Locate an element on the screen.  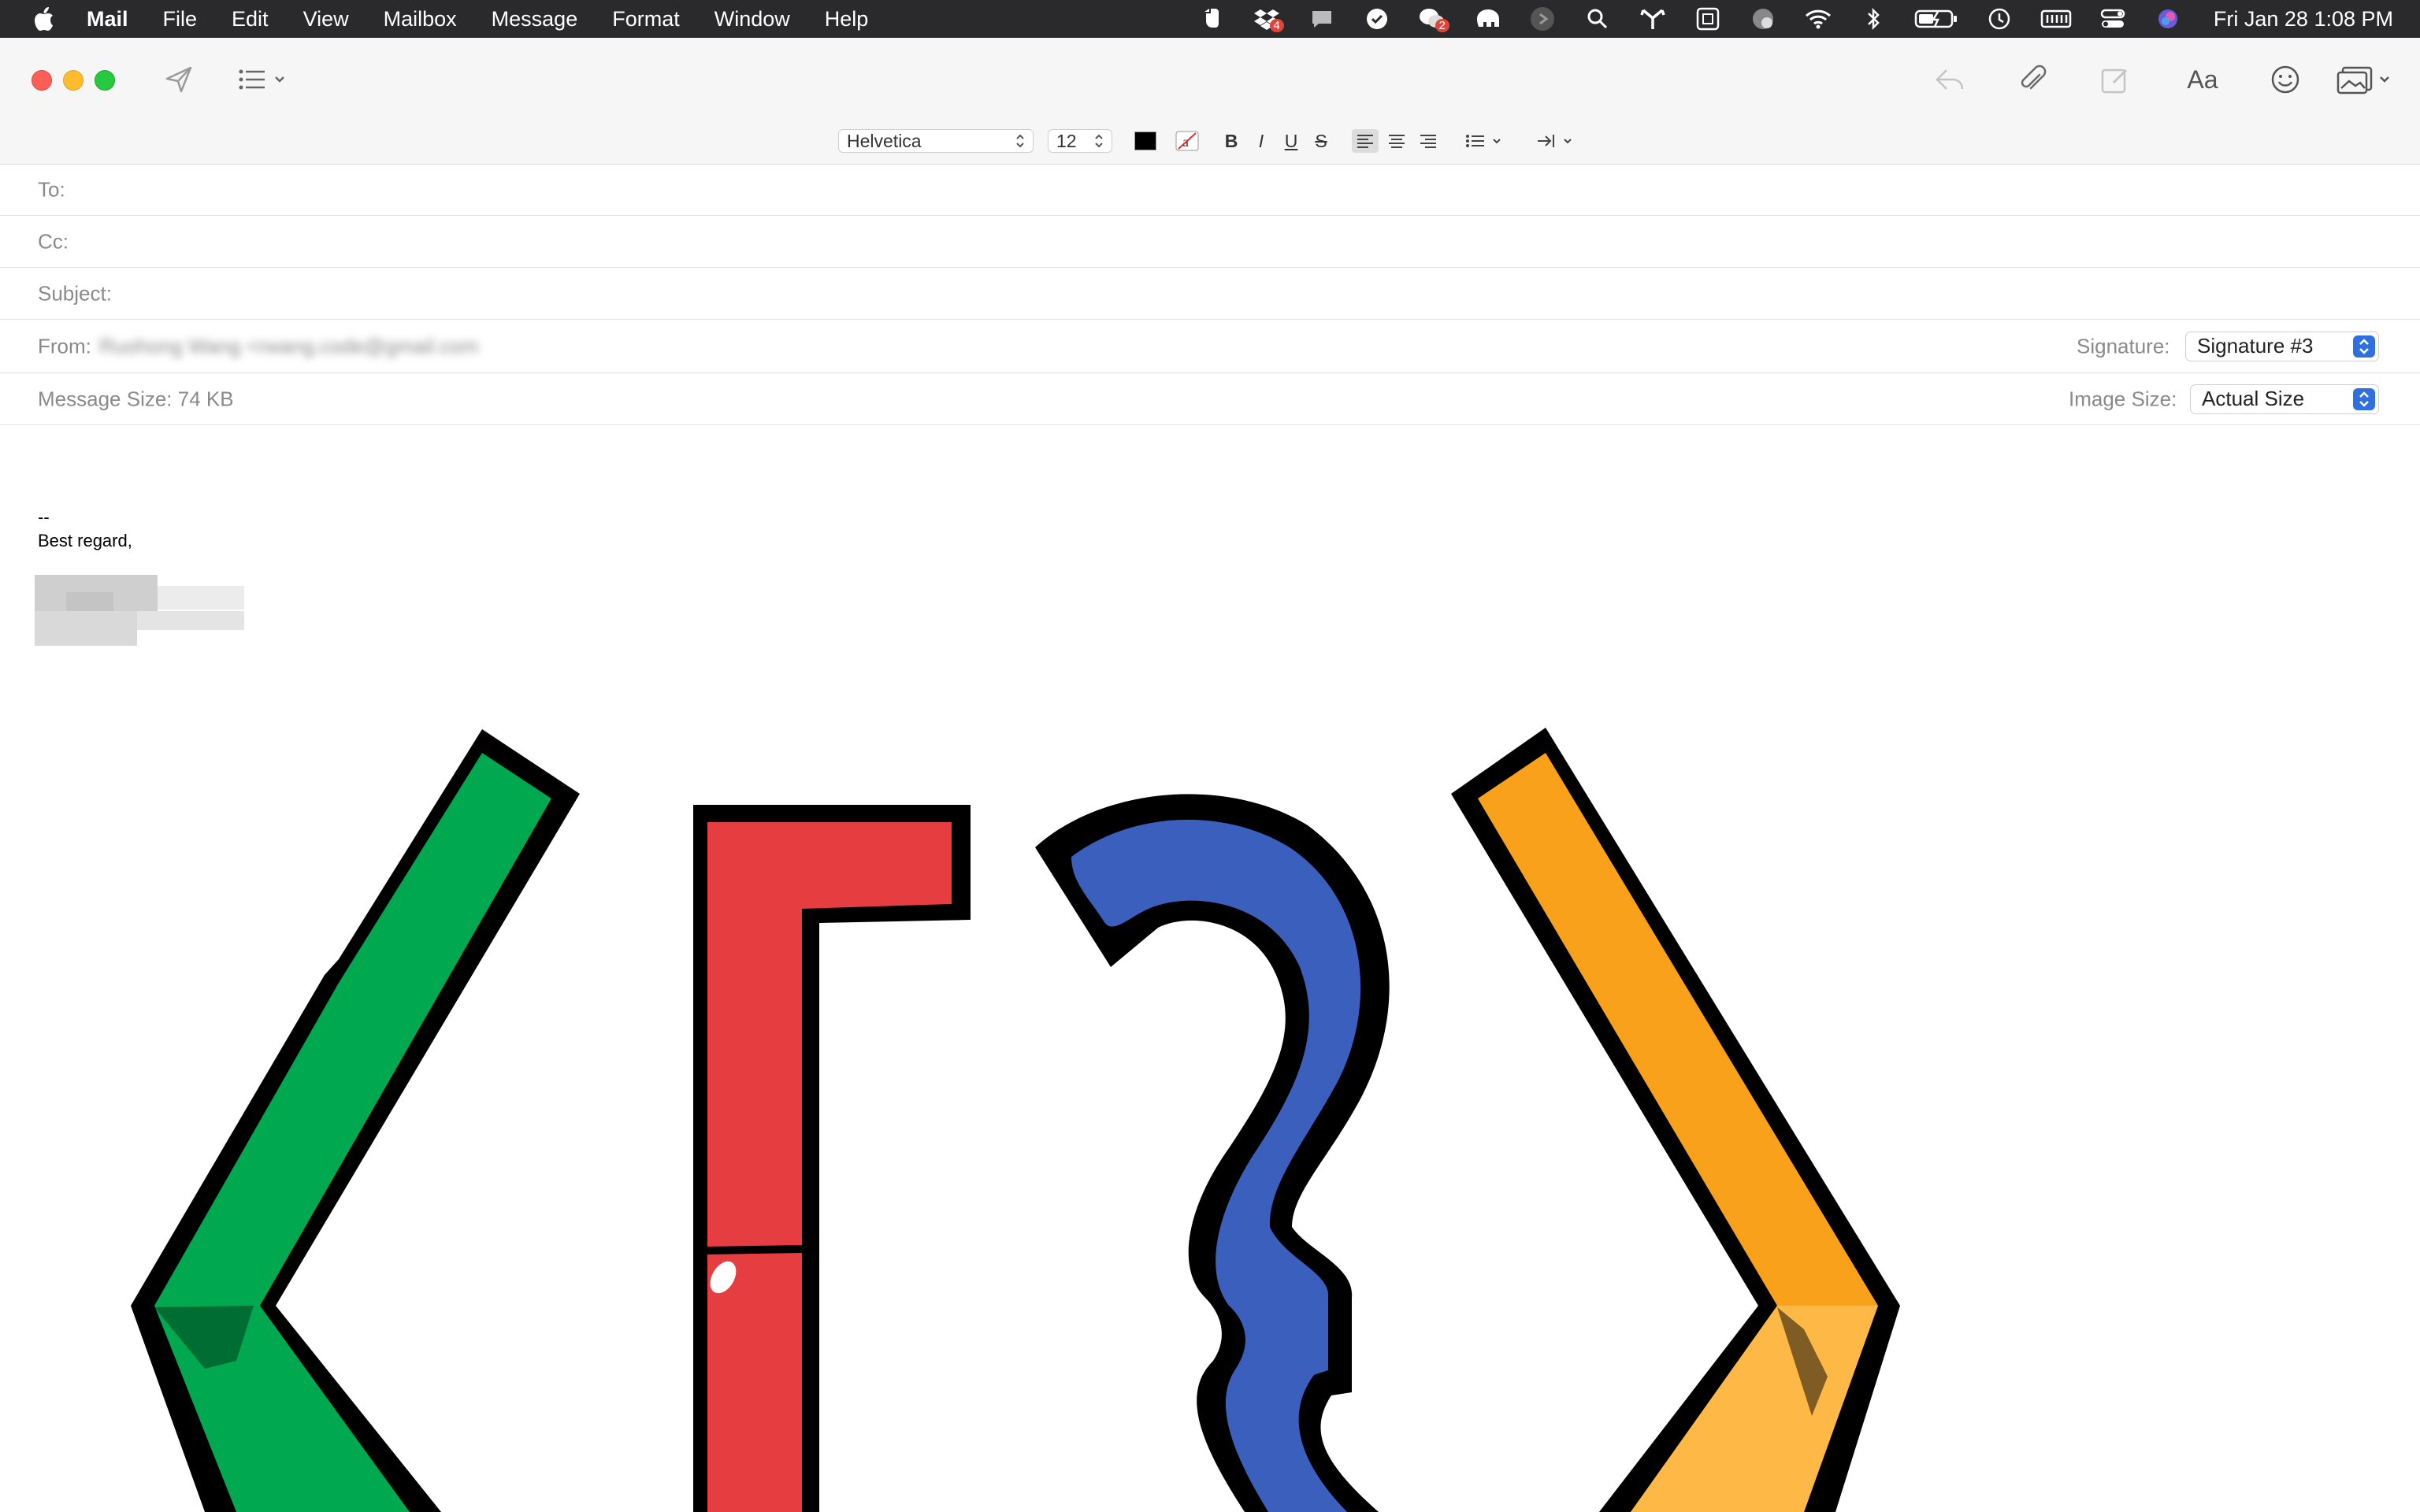
wechat-badge: 2 is located at coordinates (1442, 25).